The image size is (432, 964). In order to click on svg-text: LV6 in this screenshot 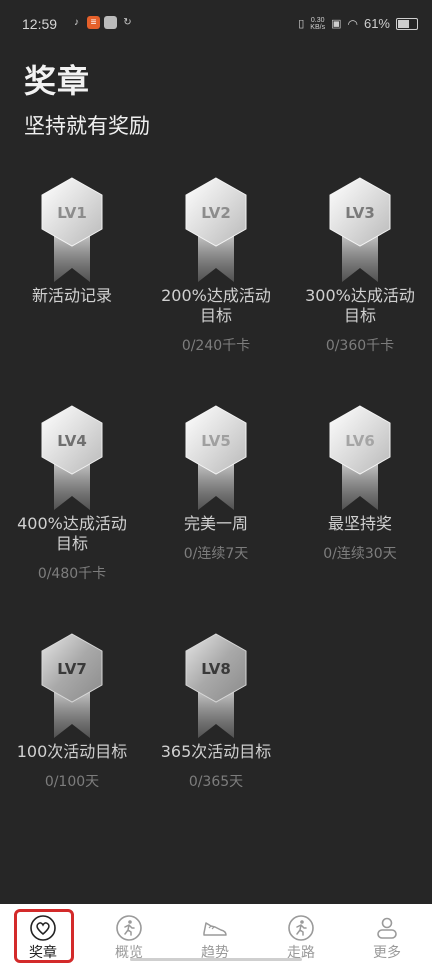, I will do `click(360, 441)`.